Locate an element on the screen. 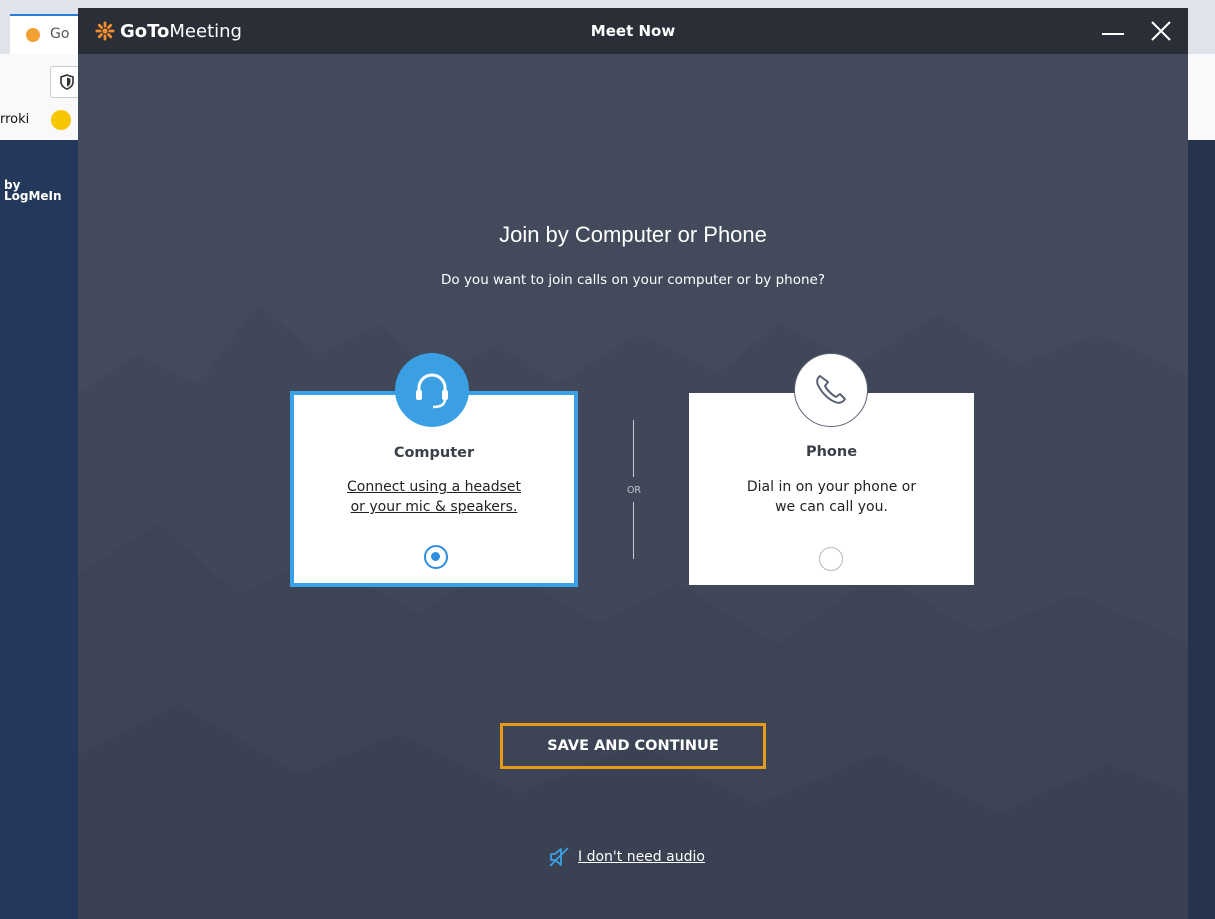  browser-right-strip is located at coordinates (1201, 529).